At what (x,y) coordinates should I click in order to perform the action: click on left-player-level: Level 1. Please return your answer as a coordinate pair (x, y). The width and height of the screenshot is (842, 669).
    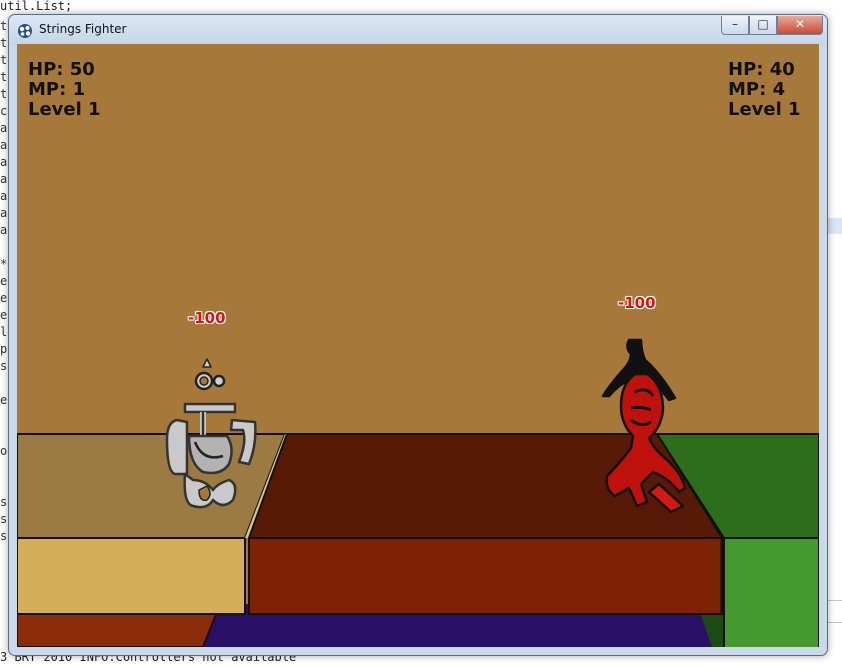
    Looking at the image, I should click on (64, 109).